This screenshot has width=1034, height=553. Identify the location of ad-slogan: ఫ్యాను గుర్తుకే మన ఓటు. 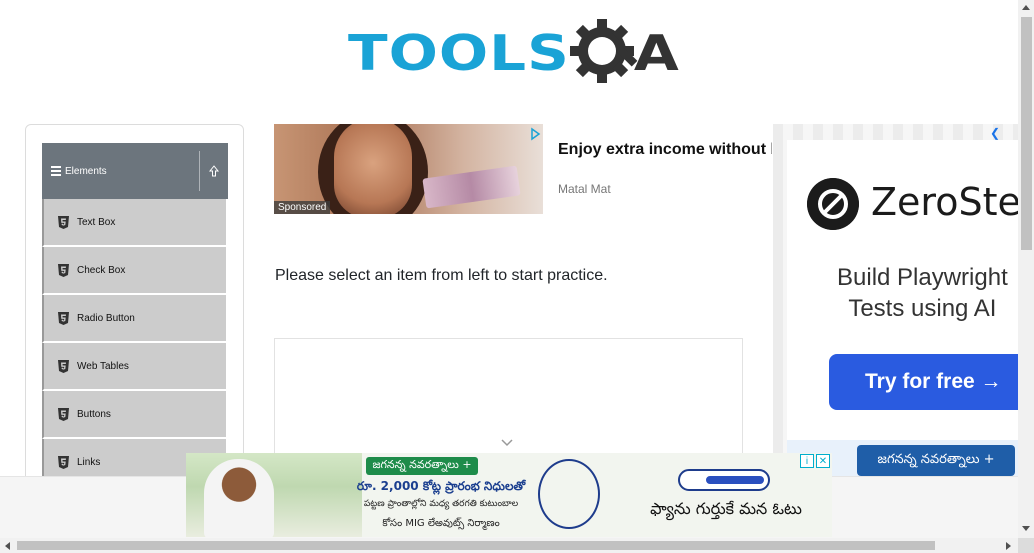
(726, 508).